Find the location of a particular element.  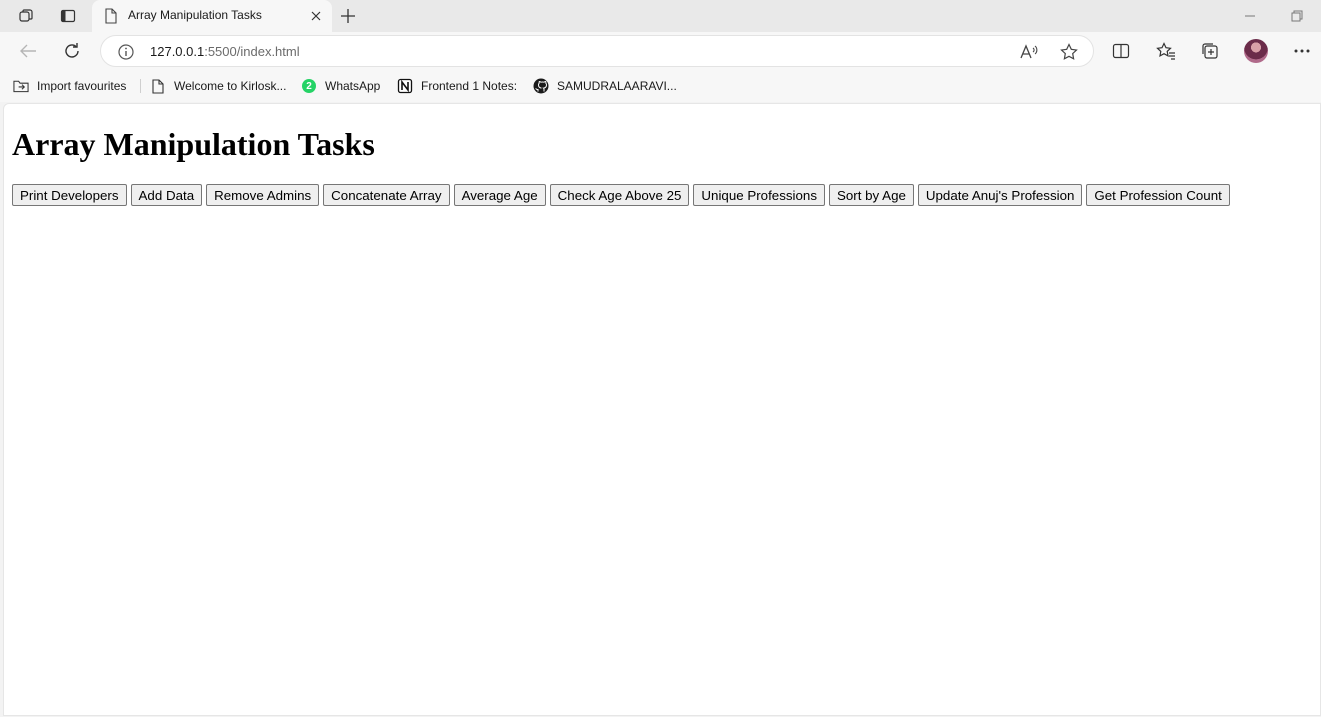

refresh-button is located at coordinates (72, 51).